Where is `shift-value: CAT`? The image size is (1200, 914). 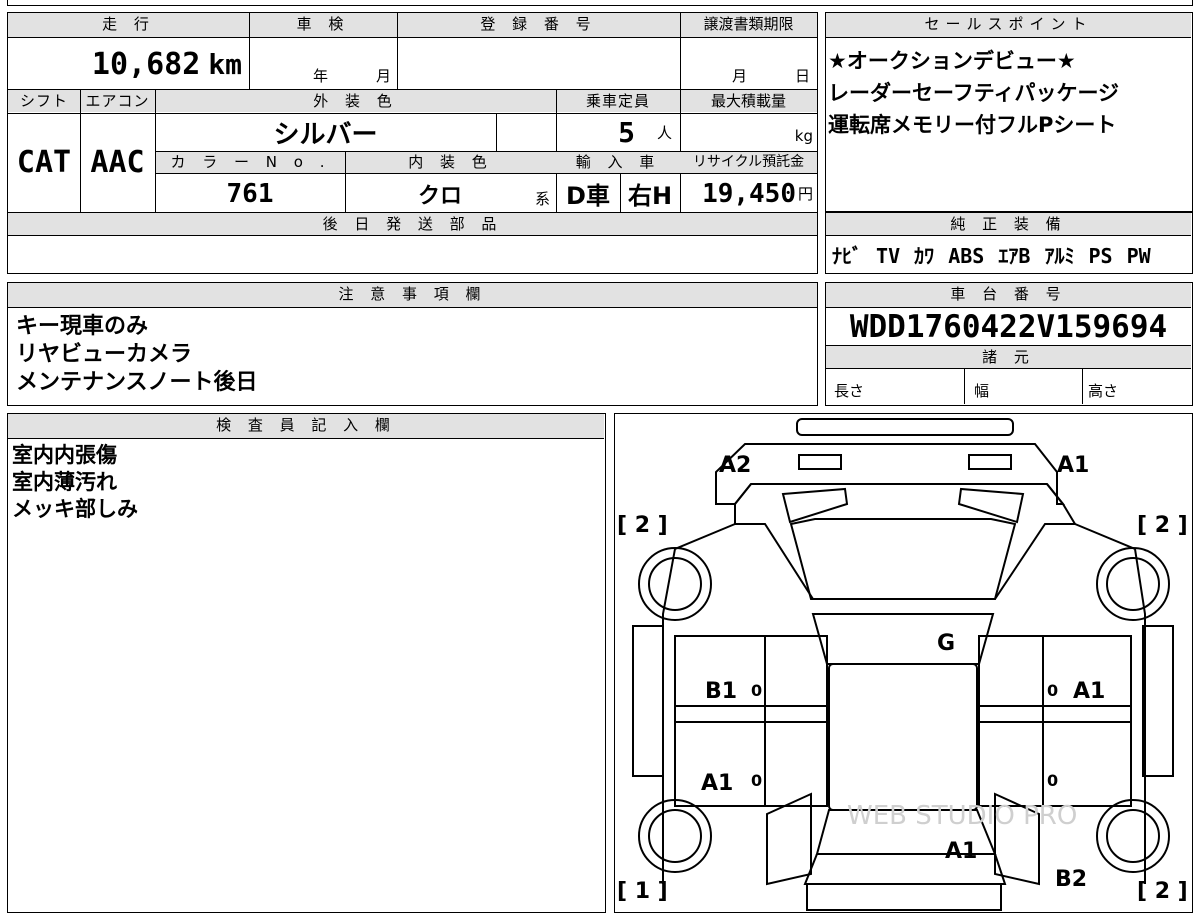
shift-value: CAT is located at coordinates (44, 162).